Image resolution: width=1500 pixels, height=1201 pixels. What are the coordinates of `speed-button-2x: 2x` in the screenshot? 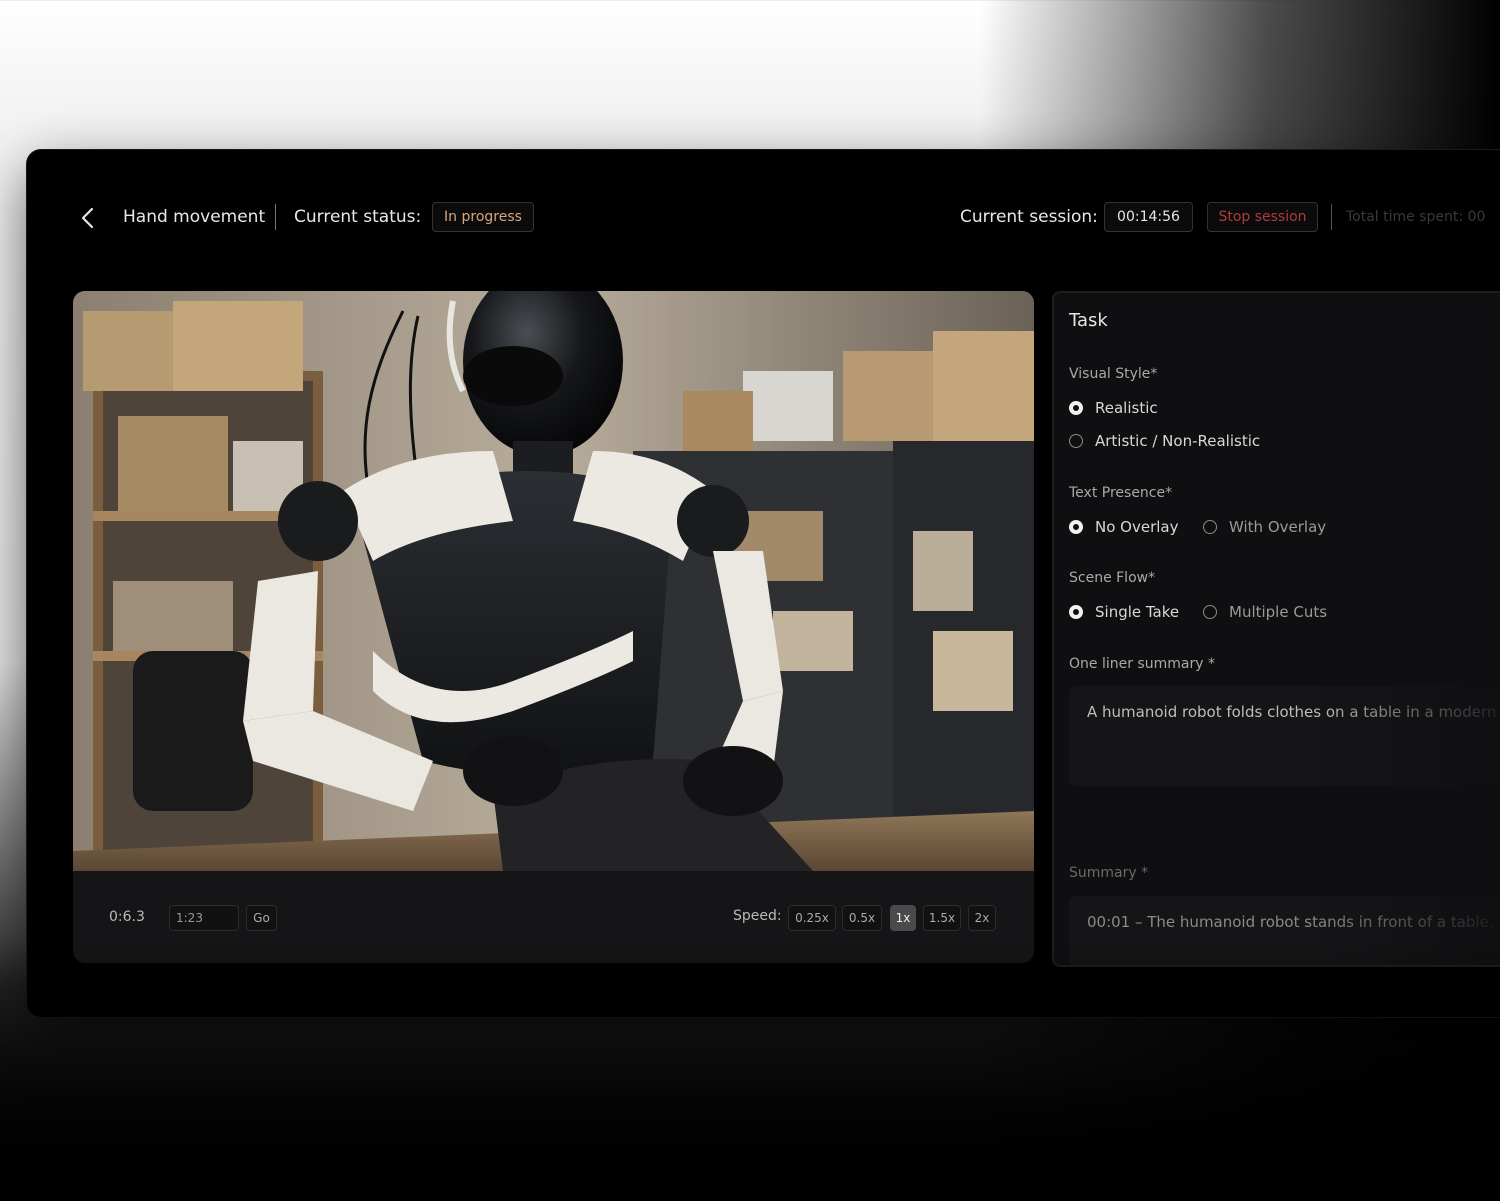 It's located at (982, 918).